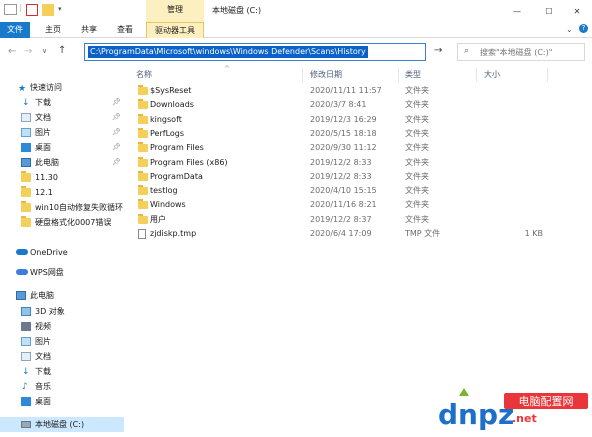 The height and width of the screenshot is (437, 592). I want to click on cloud-icon, so click(22, 272).